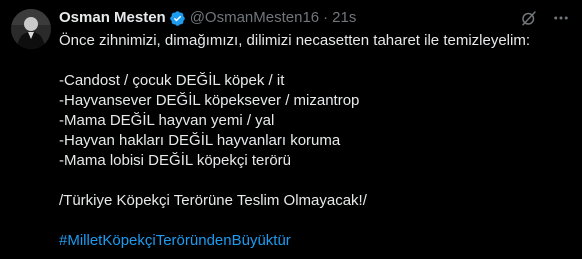 The image size is (582, 259). I want to click on hashtag-link: #MilletKöpekçiTeröründenBüyüktür, so click(175, 240).